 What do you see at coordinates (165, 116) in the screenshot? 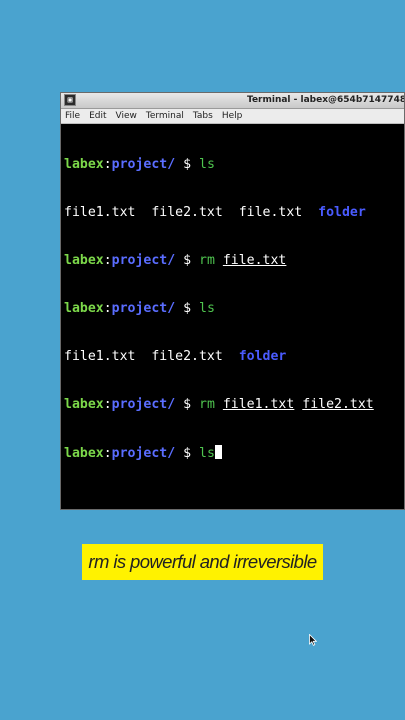
I see `menu-terminal: Terminal` at bounding box center [165, 116].